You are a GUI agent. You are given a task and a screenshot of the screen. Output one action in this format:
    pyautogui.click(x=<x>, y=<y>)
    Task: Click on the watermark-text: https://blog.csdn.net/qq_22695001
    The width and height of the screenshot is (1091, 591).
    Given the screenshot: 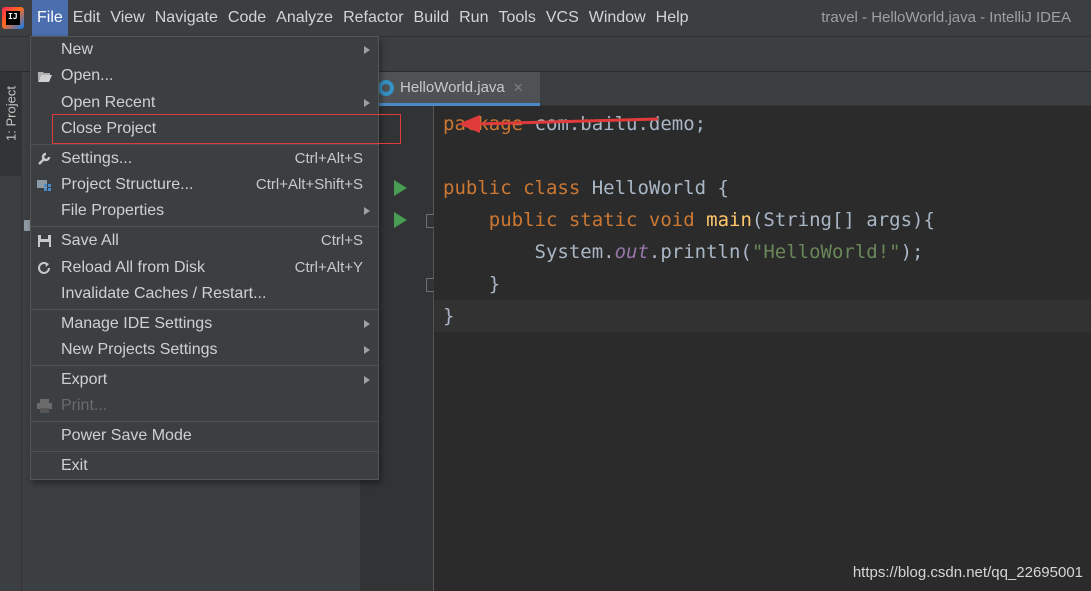 What is the action you would take?
    pyautogui.click(x=967, y=572)
    